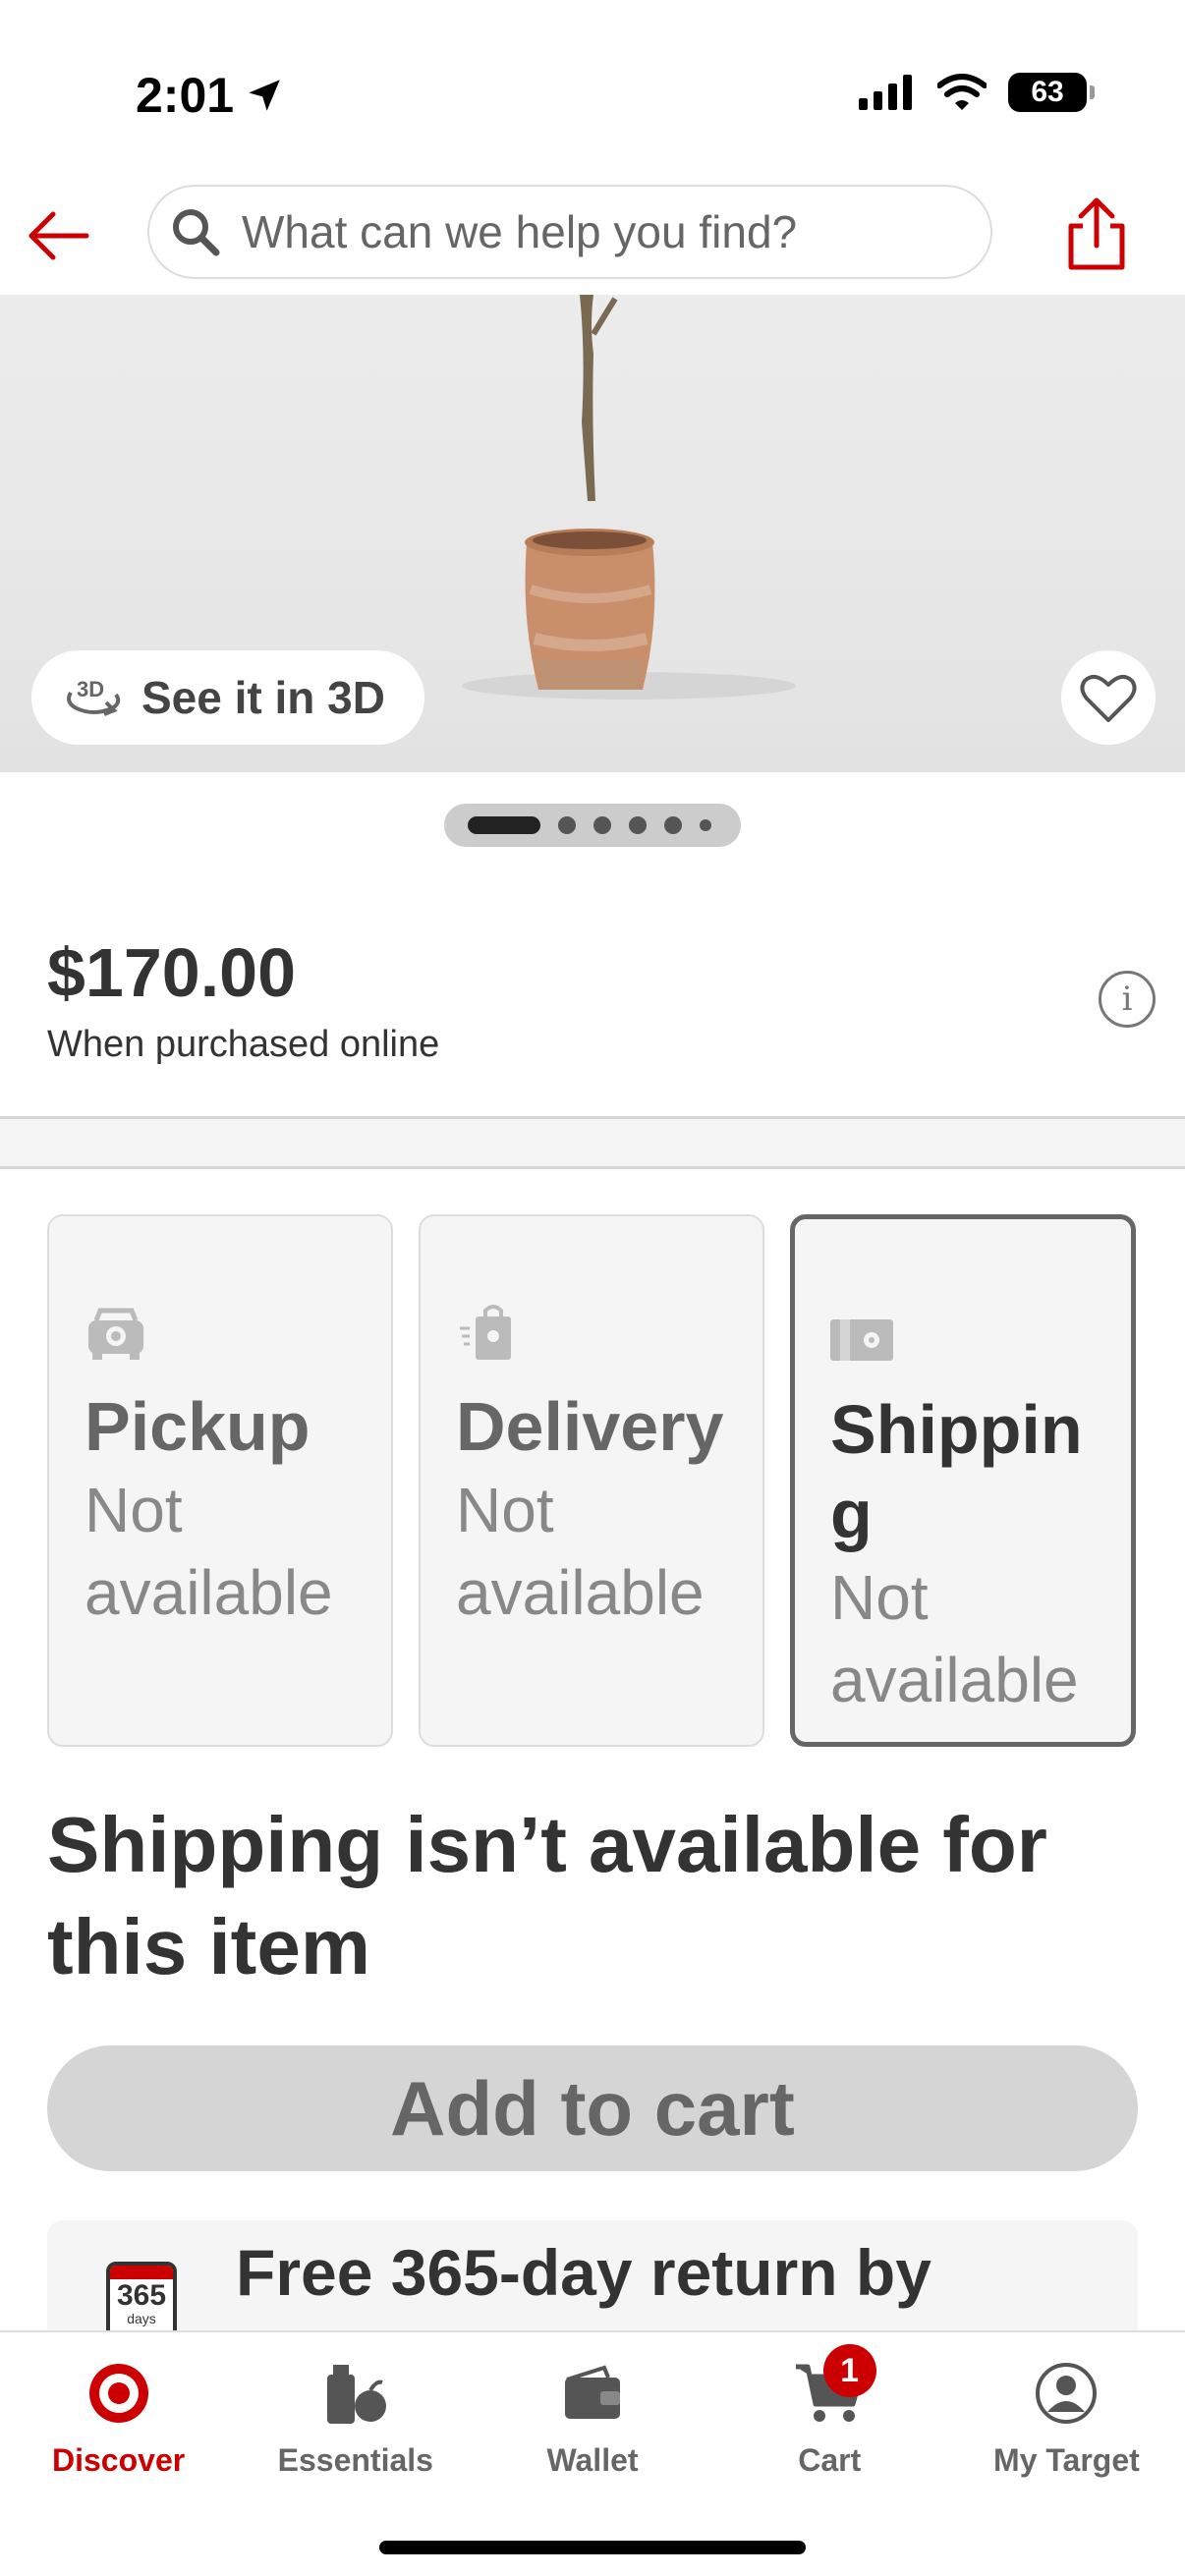 This screenshot has width=1185, height=2576. I want to click on calendar-number: 365, so click(141, 2295).